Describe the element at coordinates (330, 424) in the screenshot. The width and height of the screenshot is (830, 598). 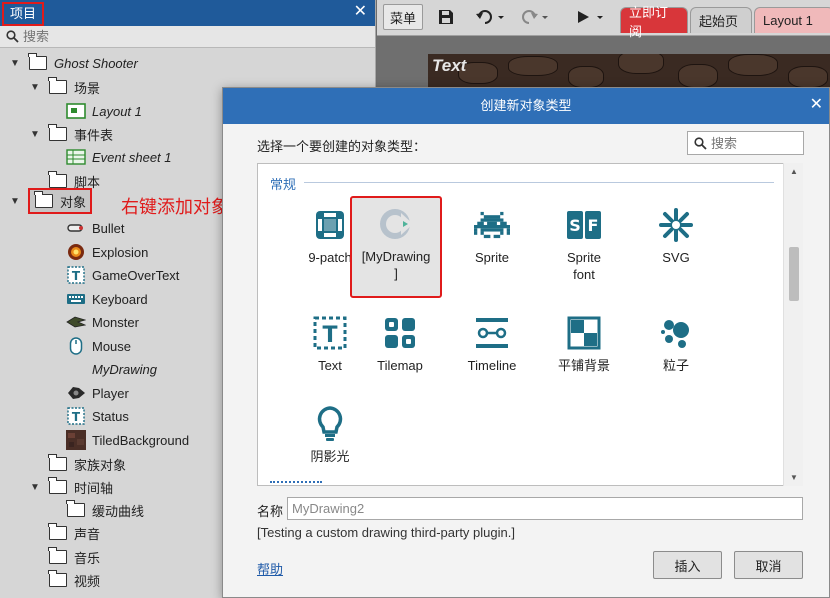
I see `shadow-light-icon` at that location.